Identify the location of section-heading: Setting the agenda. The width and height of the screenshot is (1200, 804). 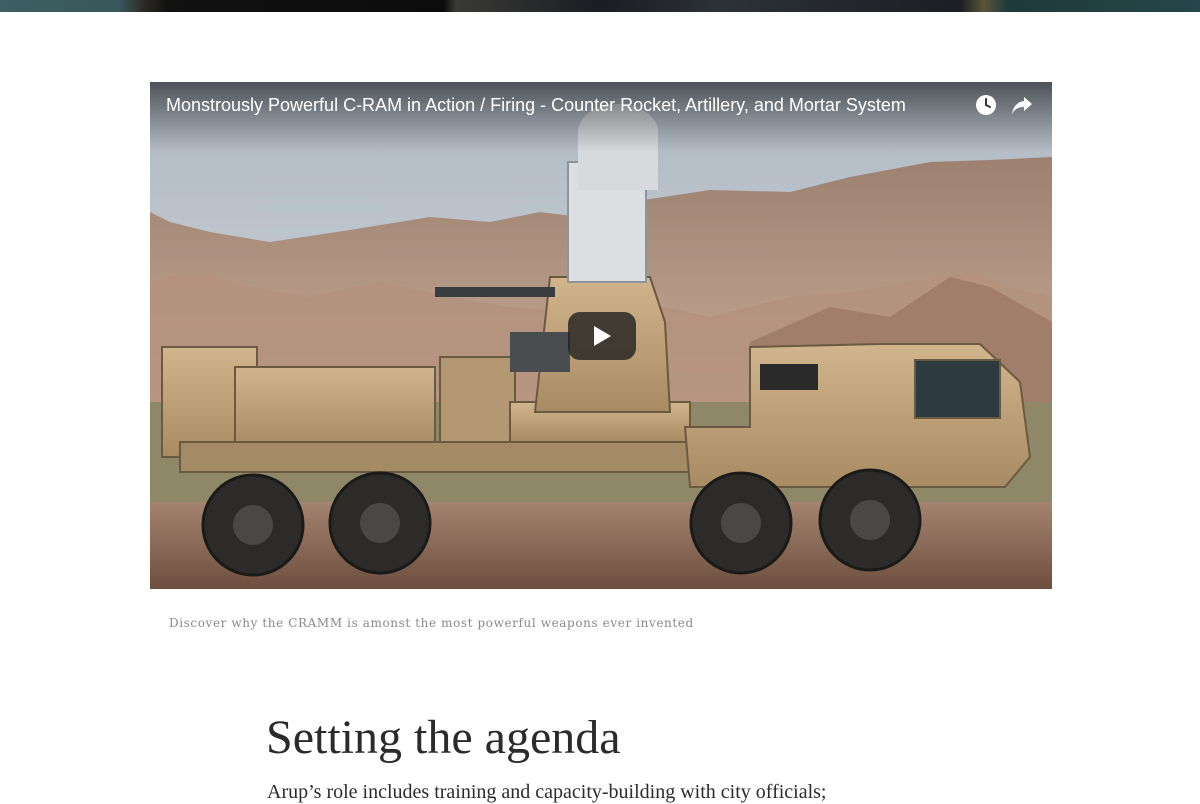
(443, 737).